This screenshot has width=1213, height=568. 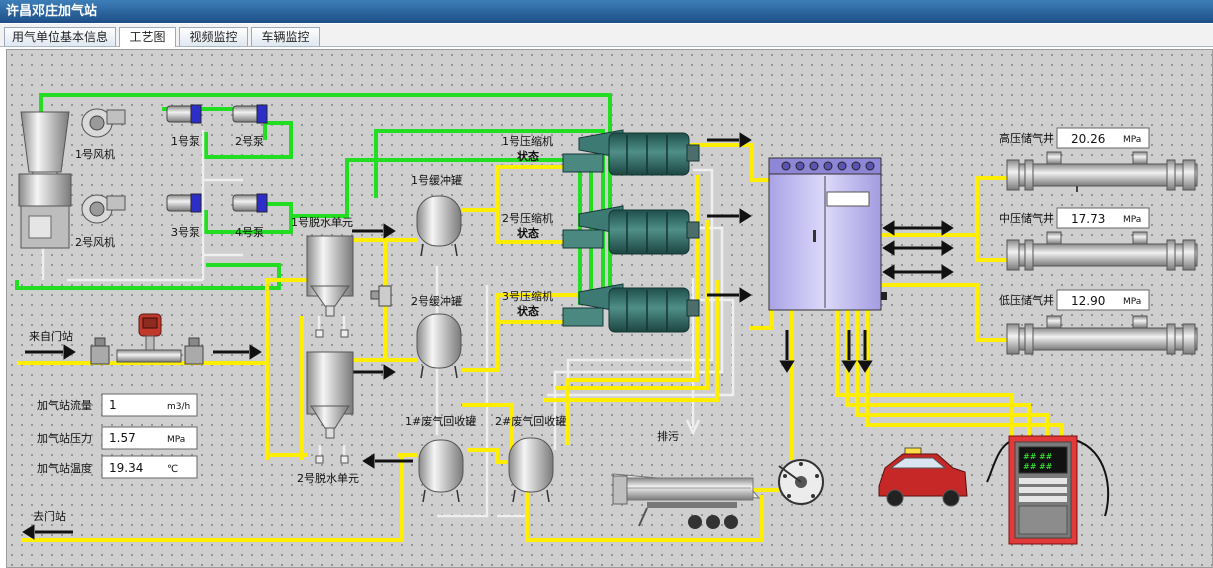 What do you see at coordinates (126, 468) in the screenshot?
I see `temperature-value: 19.34` at bounding box center [126, 468].